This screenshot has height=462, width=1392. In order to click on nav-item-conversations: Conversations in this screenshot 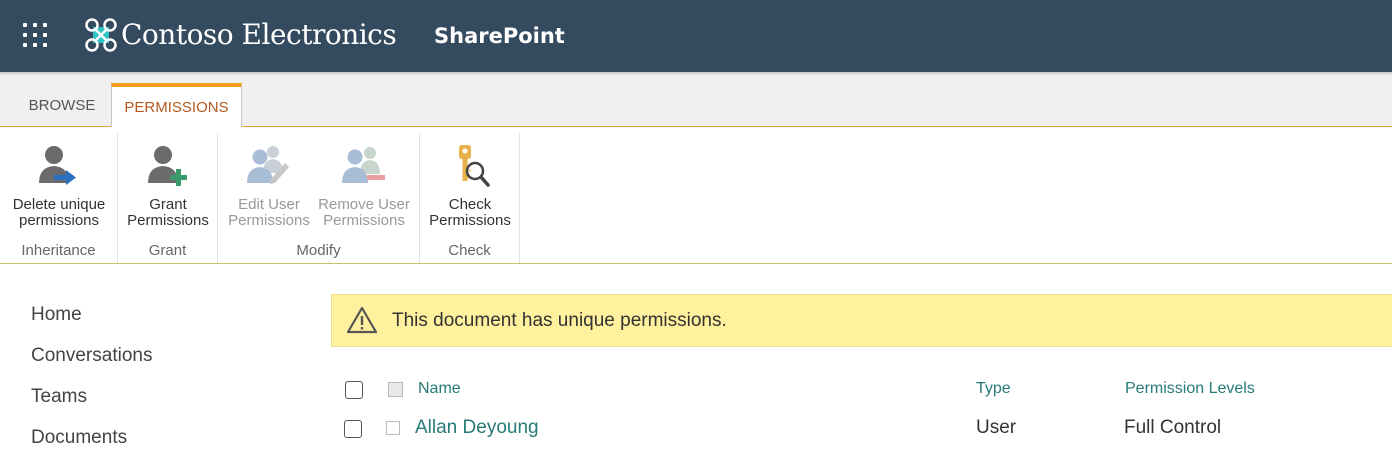, I will do `click(91, 356)`.